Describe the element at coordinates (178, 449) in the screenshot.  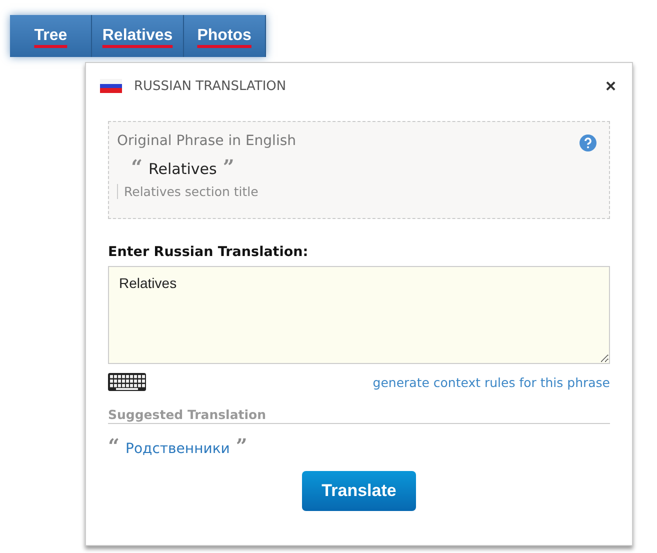
I see `suggested-translation-link: Родственники` at that location.